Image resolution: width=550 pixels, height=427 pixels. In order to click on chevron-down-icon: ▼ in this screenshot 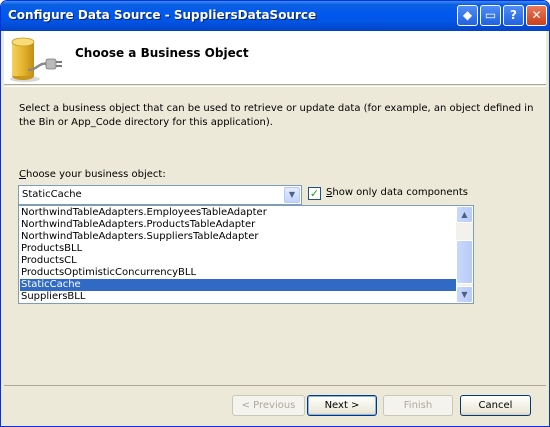, I will do `click(292, 195)`.